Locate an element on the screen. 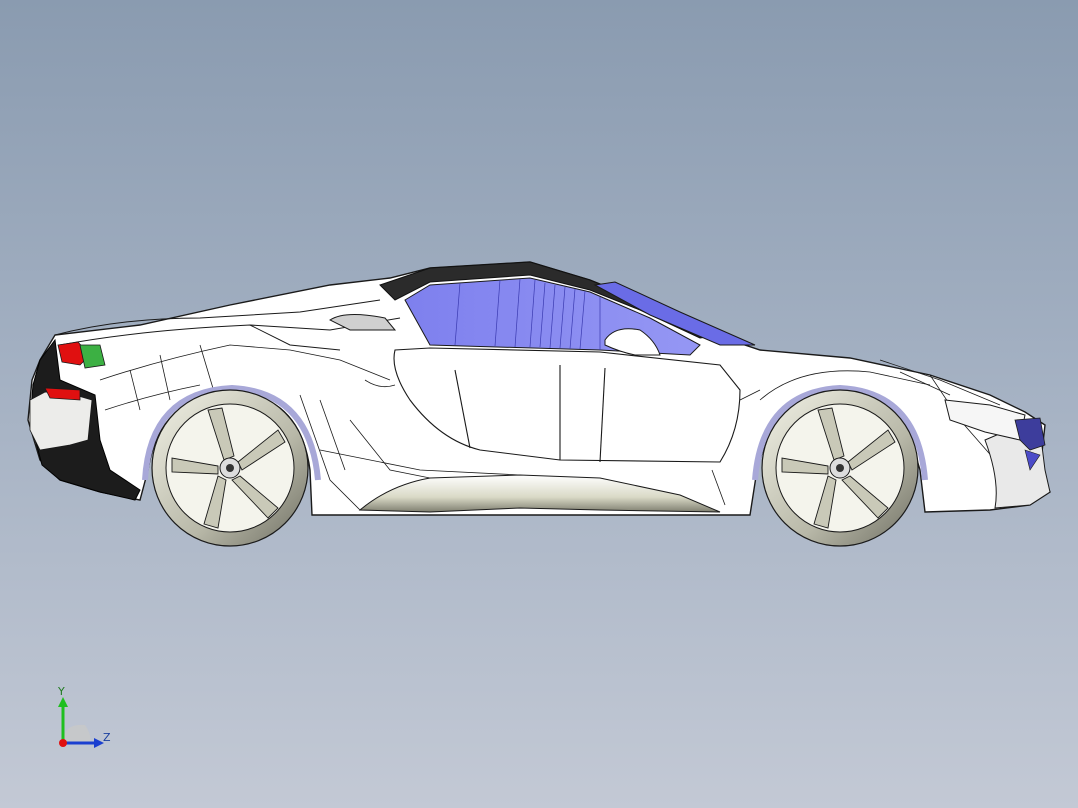 This screenshot has width=1078, height=808. triad-y-label: Y is located at coordinates (61, 691).